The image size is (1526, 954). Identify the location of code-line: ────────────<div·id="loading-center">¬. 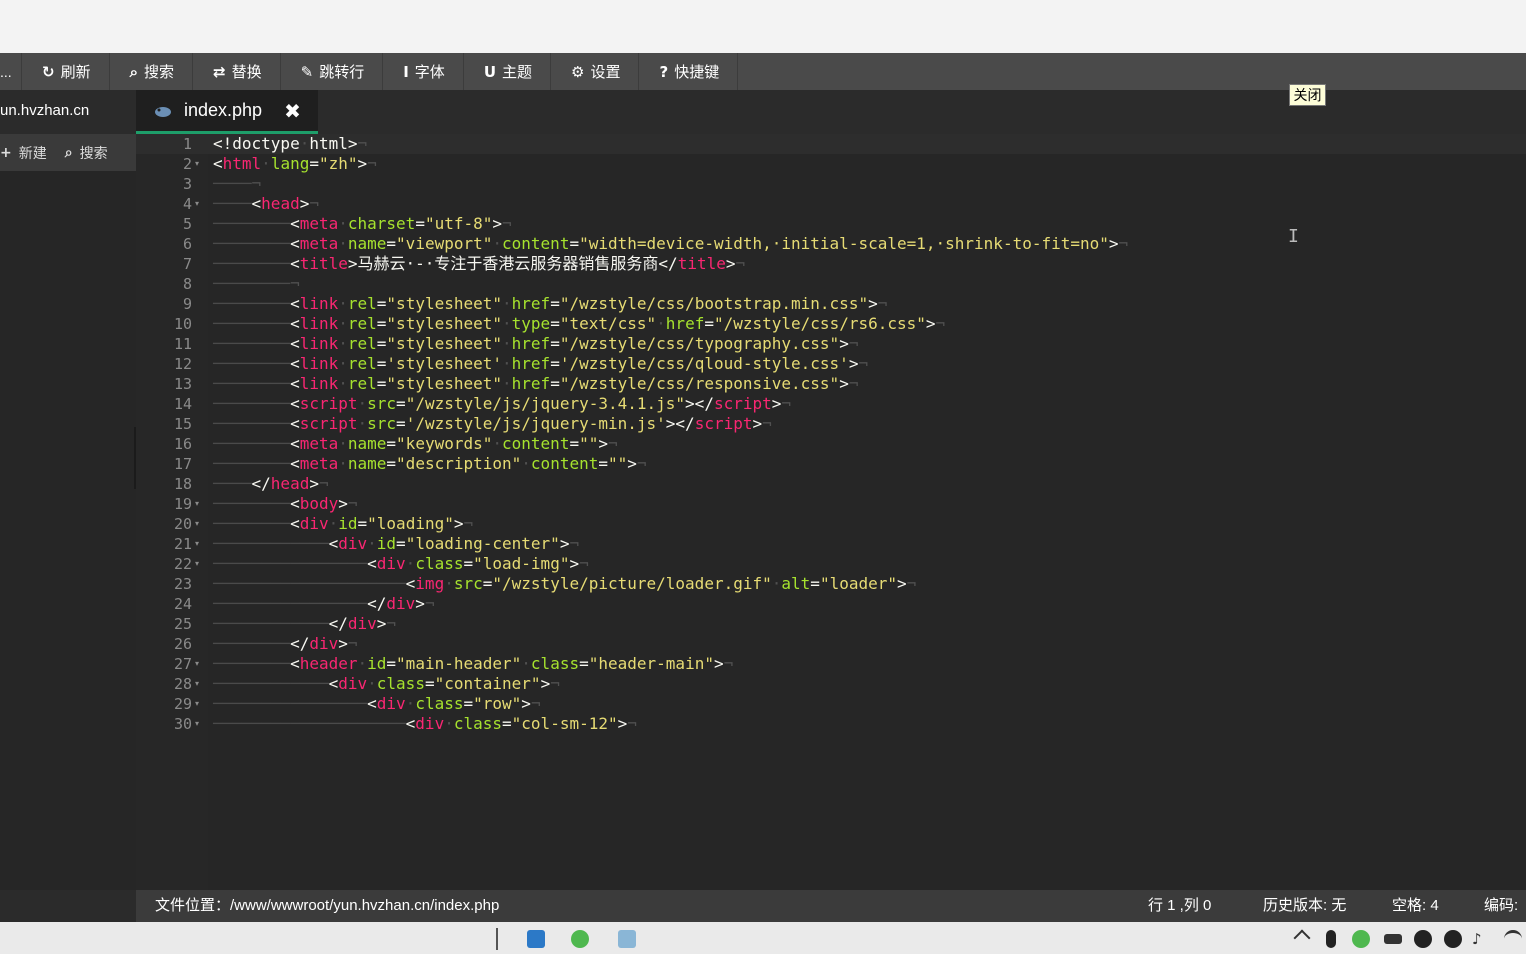
(396, 544).